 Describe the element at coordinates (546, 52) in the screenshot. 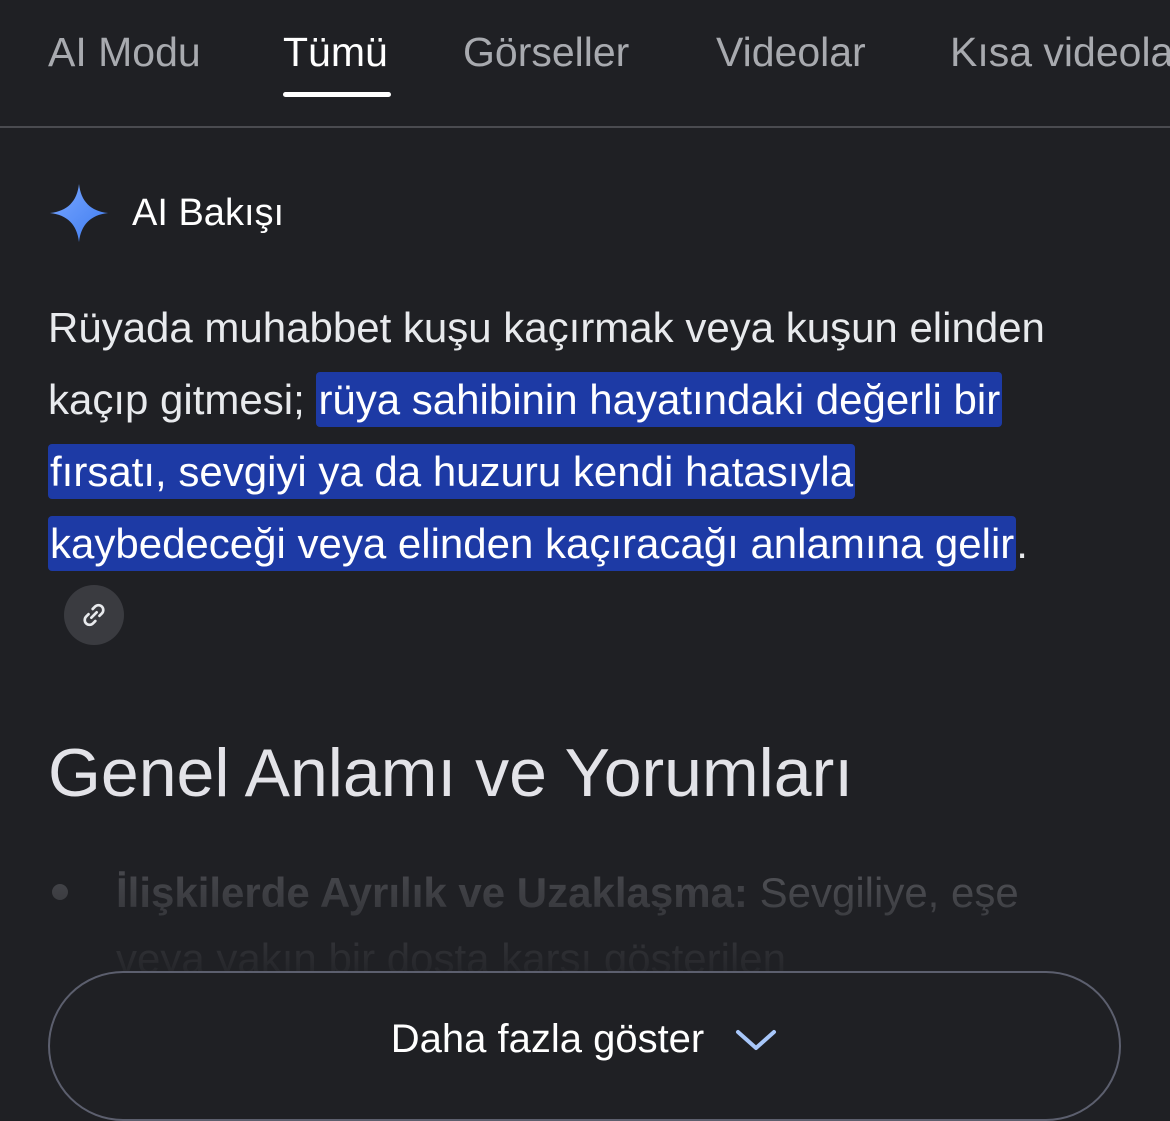

I see `tab-images: Görseller` at that location.